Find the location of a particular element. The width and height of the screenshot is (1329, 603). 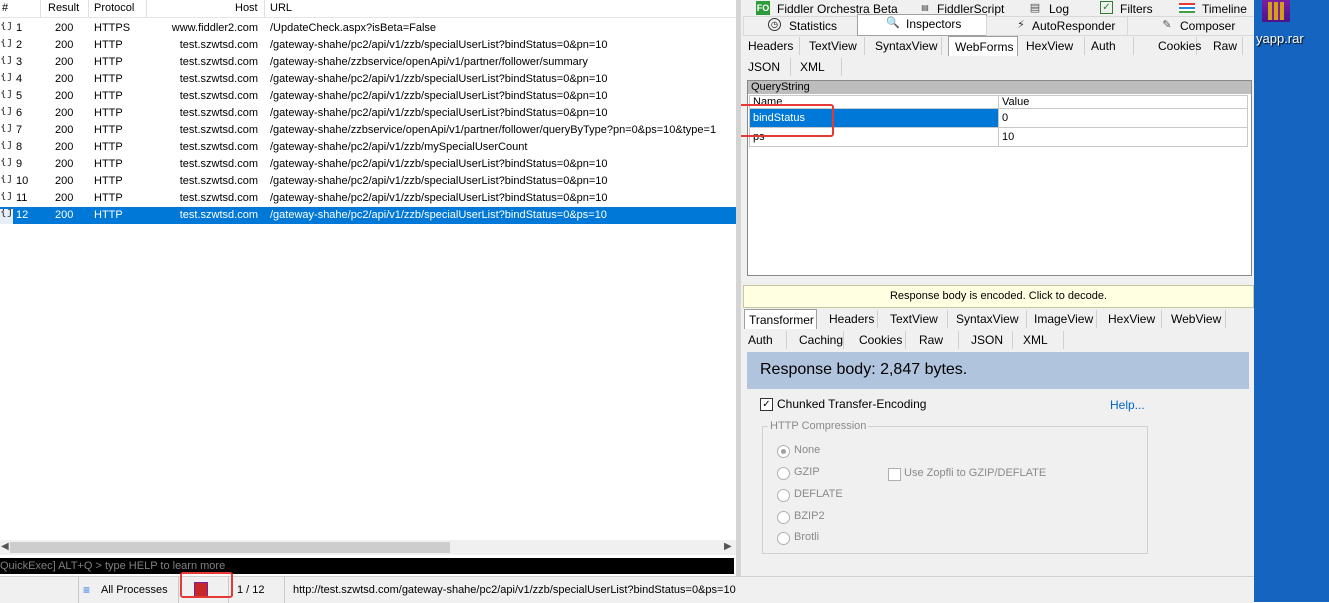

radio-label: None is located at coordinates (807, 450).